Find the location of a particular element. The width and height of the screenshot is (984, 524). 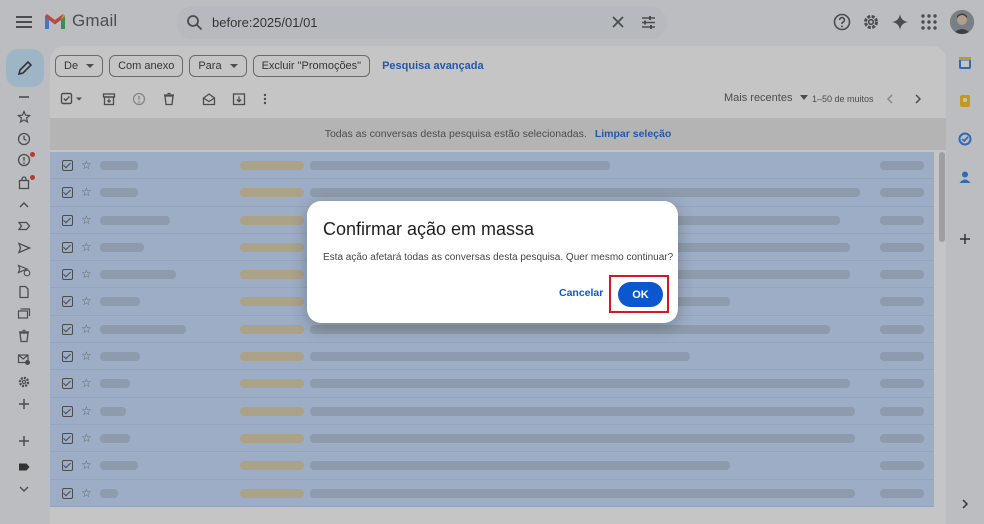

ok-button: OK is located at coordinates (640, 294).